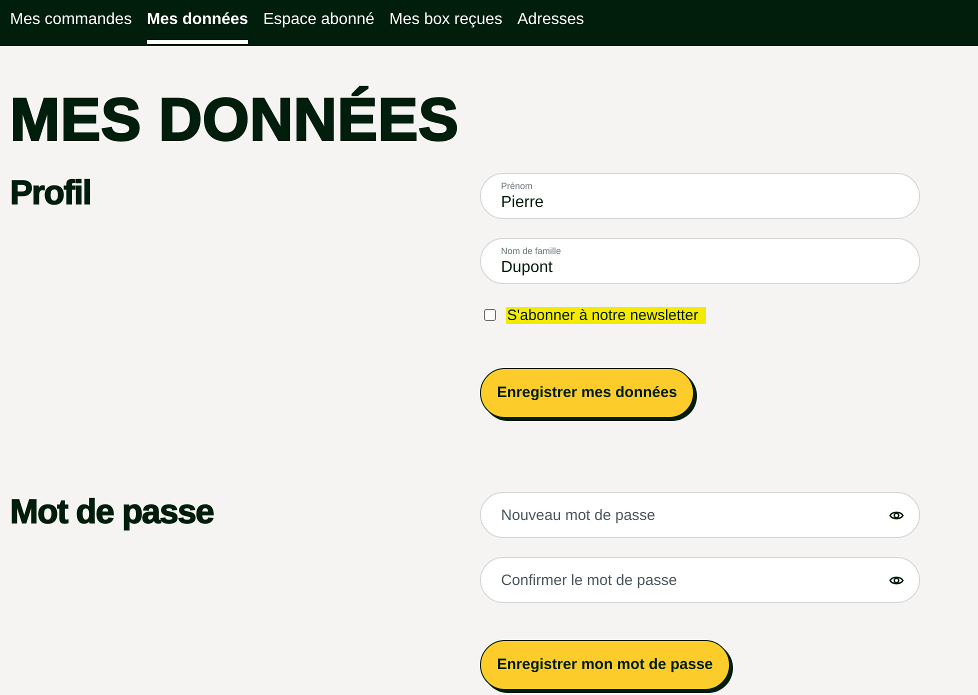 The width and height of the screenshot is (978, 695). I want to click on newsletter-checkbox, so click(490, 315).